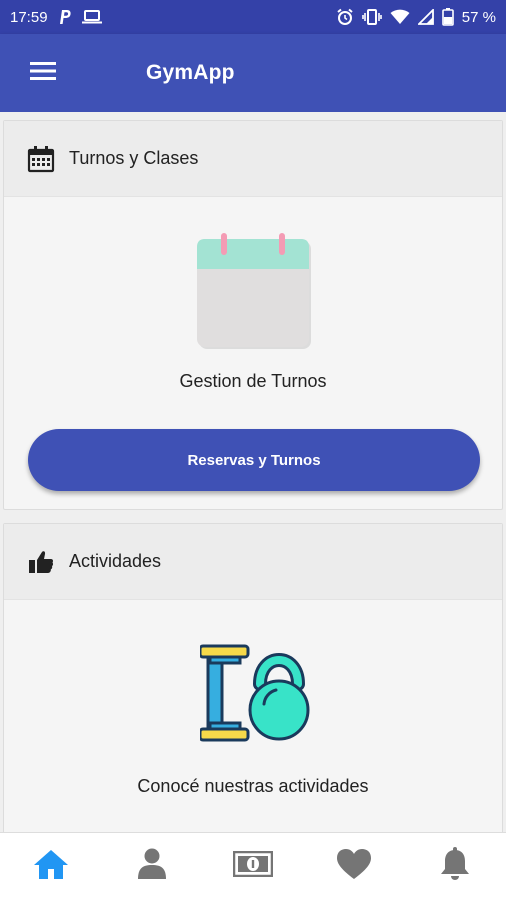 This screenshot has height=900, width=506. Describe the element at coordinates (253, 17) in the screenshot. I see `status-bar: 17:59 57 %` at that location.